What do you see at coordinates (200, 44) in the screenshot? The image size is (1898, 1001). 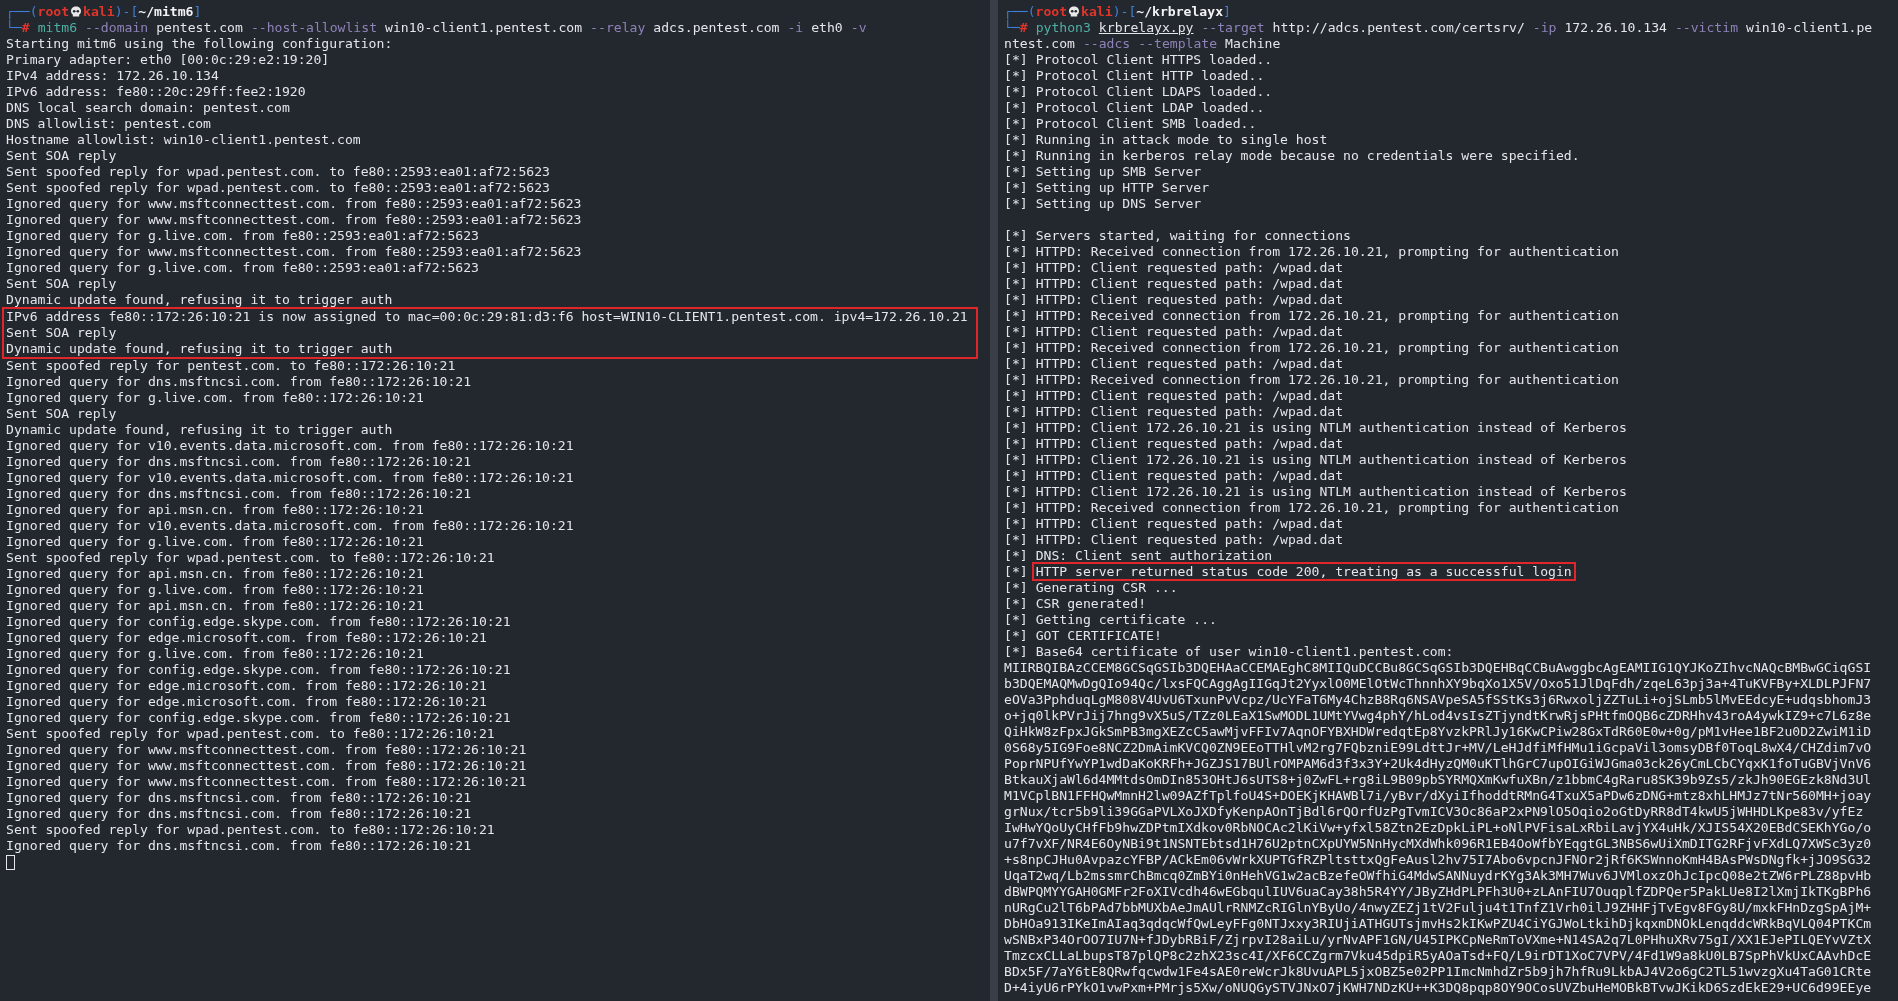 I see `output-line: Starting mitm6 using the following configuration:` at bounding box center [200, 44].